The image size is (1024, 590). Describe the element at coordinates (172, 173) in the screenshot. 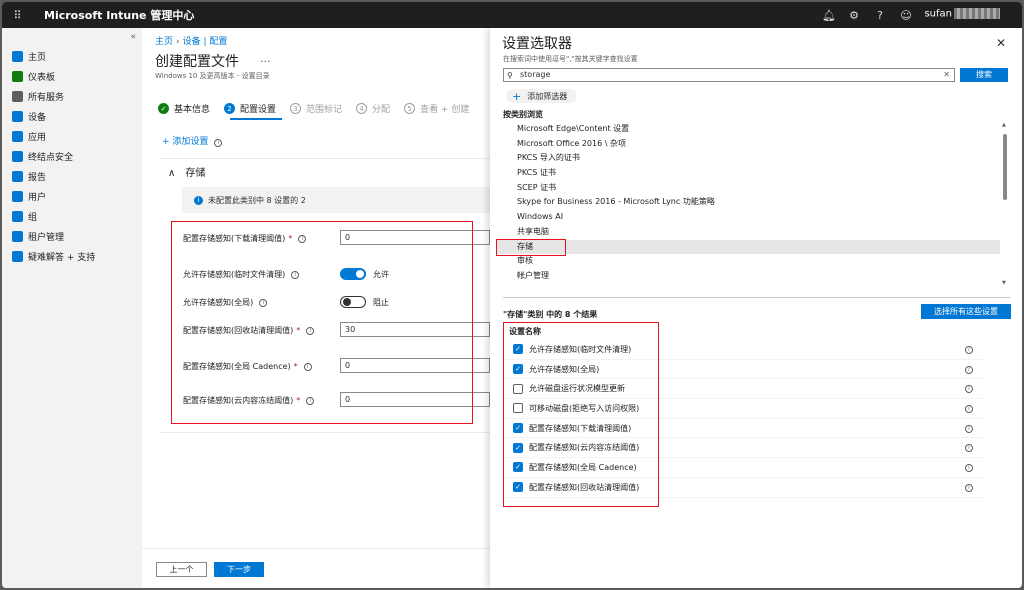

I see `chevron-up-icon: ∧` at that location.